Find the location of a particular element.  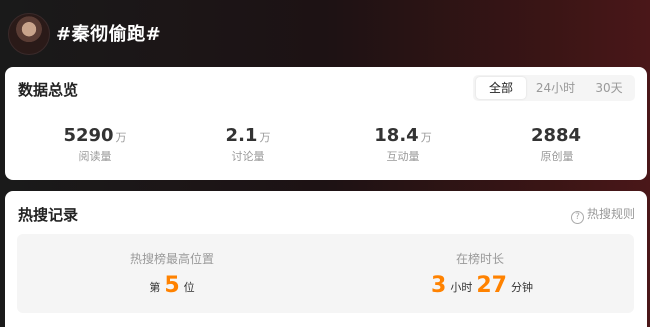

stat-value: 2.1 is located at coordinates (241, 135).